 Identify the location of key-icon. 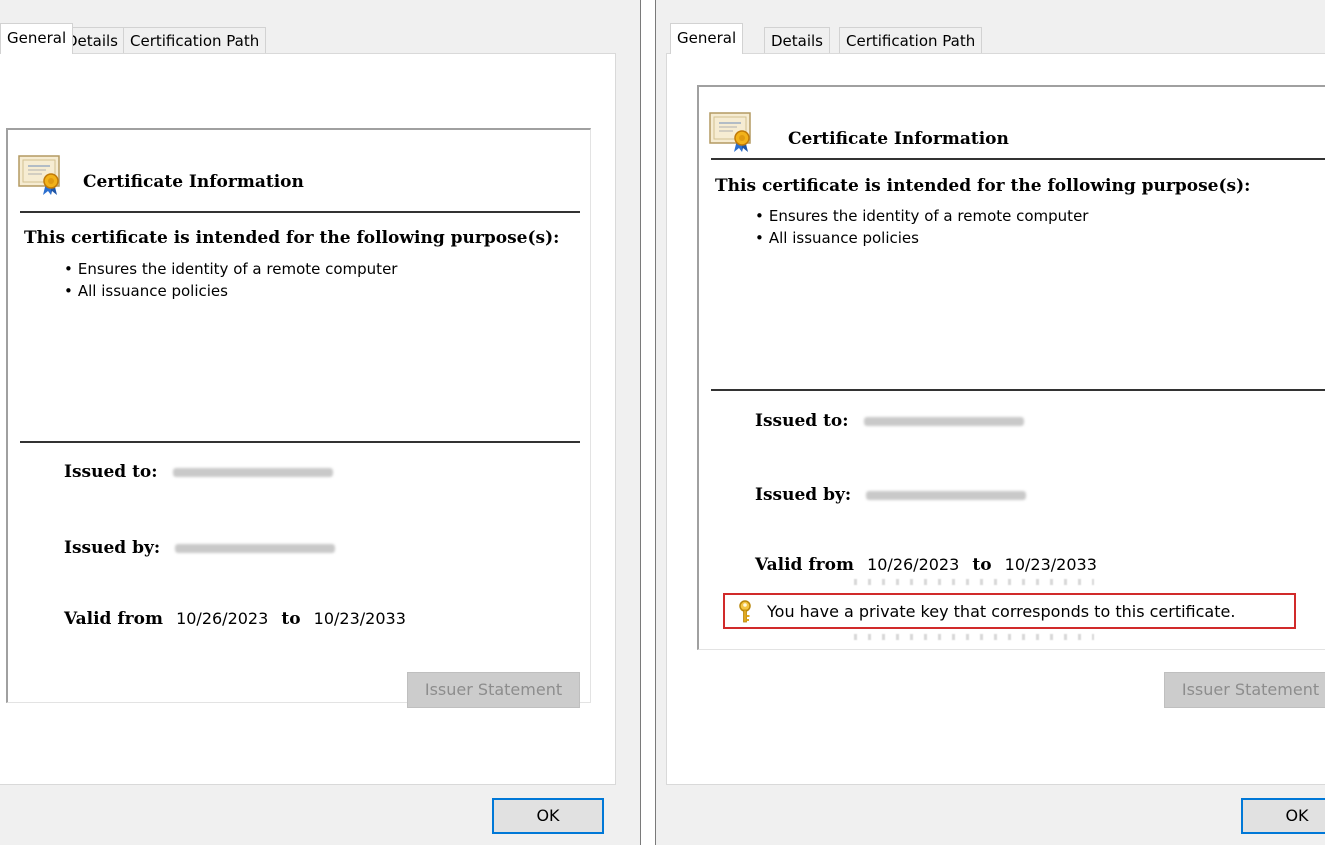
(745, 611).